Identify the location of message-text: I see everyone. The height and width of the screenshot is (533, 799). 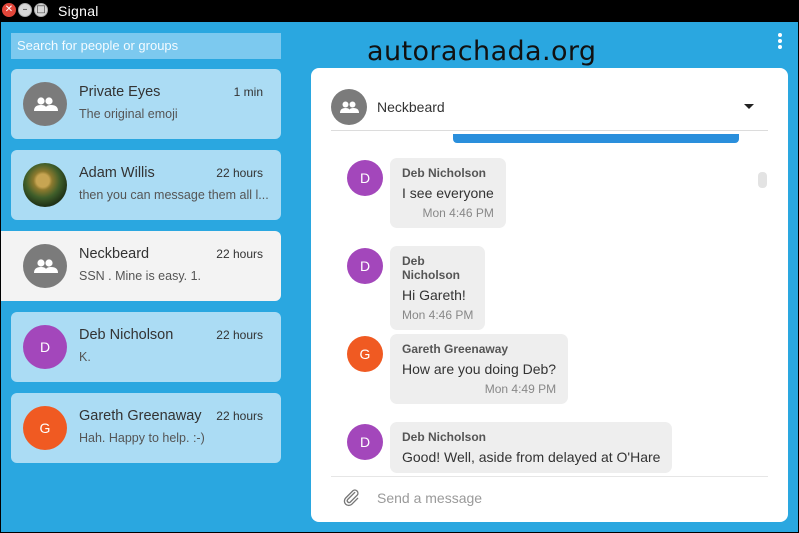
(448, 193).